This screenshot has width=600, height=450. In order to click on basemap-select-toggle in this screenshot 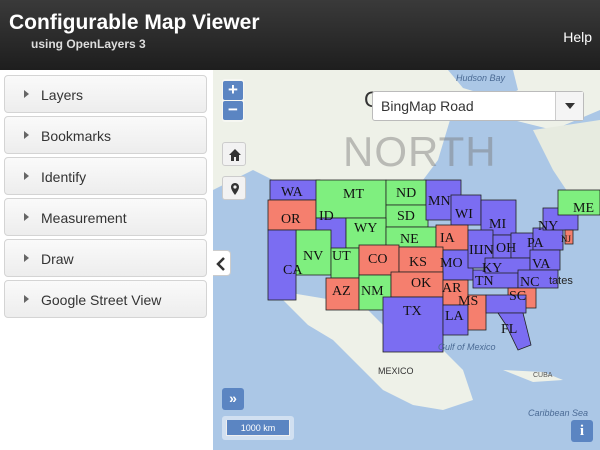, I will do `click(569, 106)`.